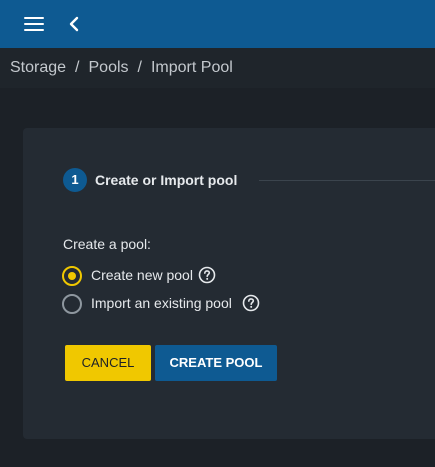 The height and width of the screenshot is (467, 435). I want to click on step-title: Create or Import pool, so click(166, 180).